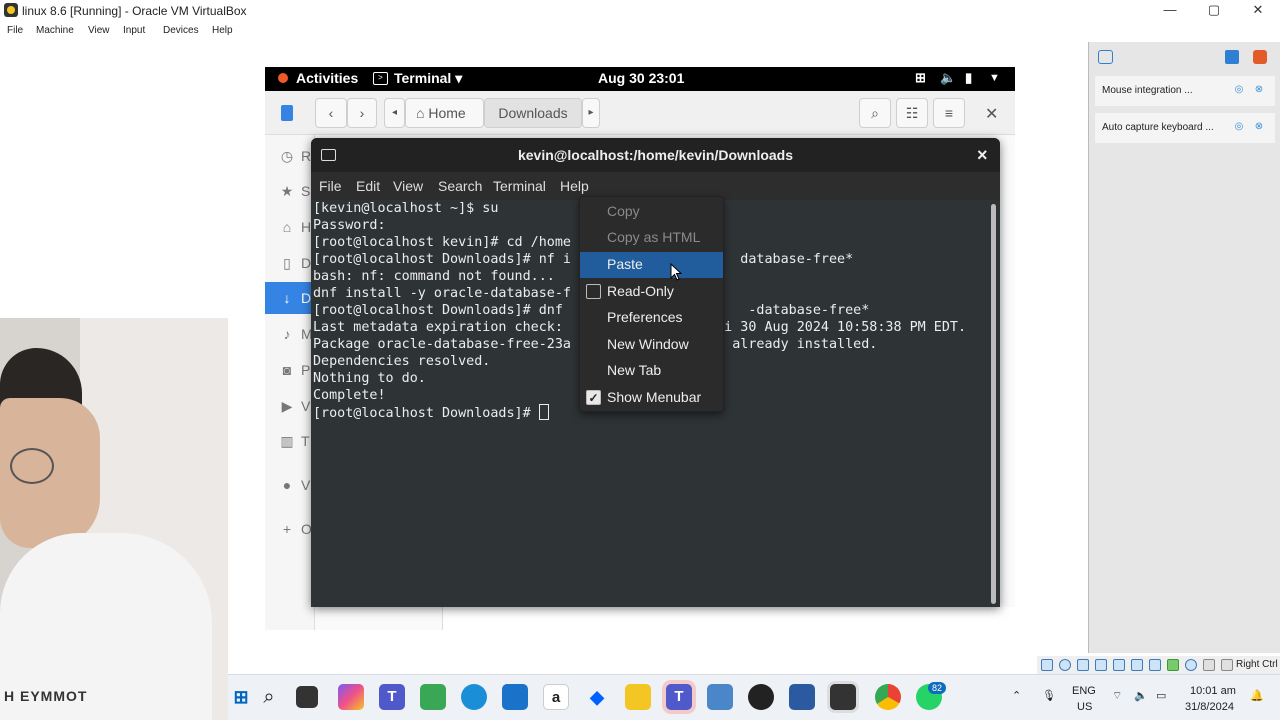 The height and width of the screenshot is (721, 1280). Describe the element at coordinates (1257, 695) in the screenshot. I see `notifications-bell-icon: 🔔` at that location.